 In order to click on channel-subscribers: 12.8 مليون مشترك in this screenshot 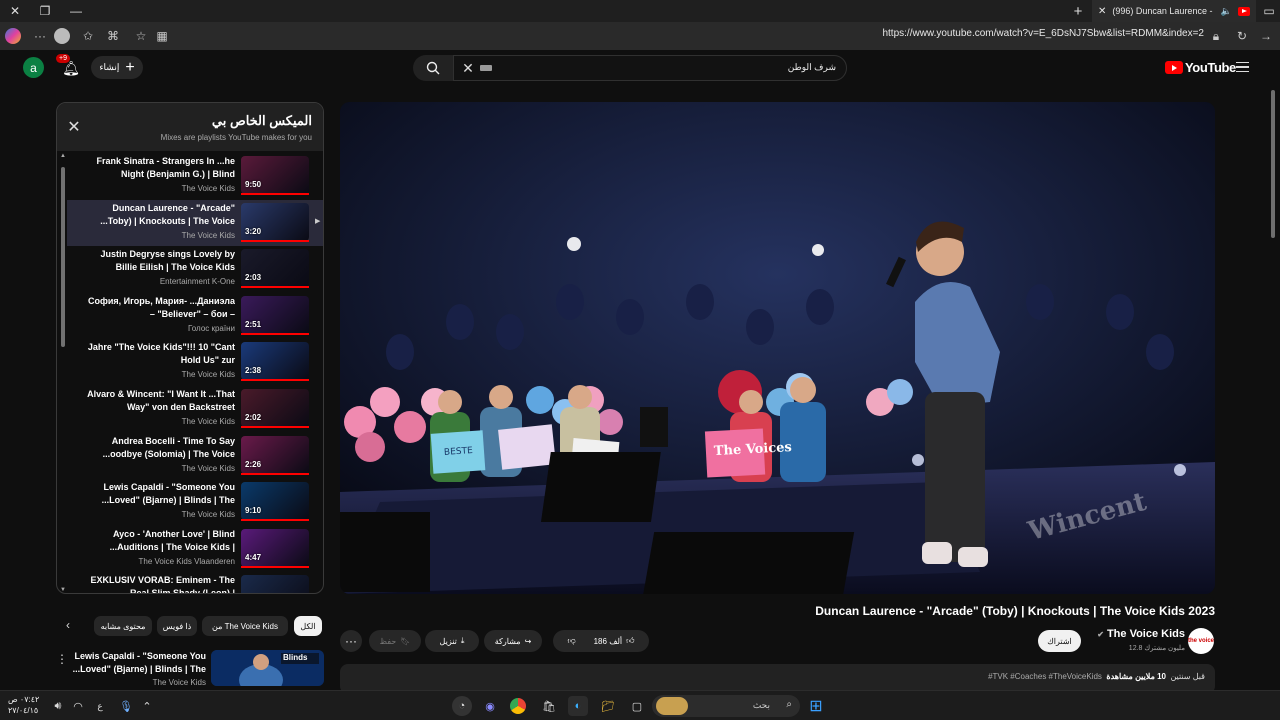, I will do `click(1156, 648)`.